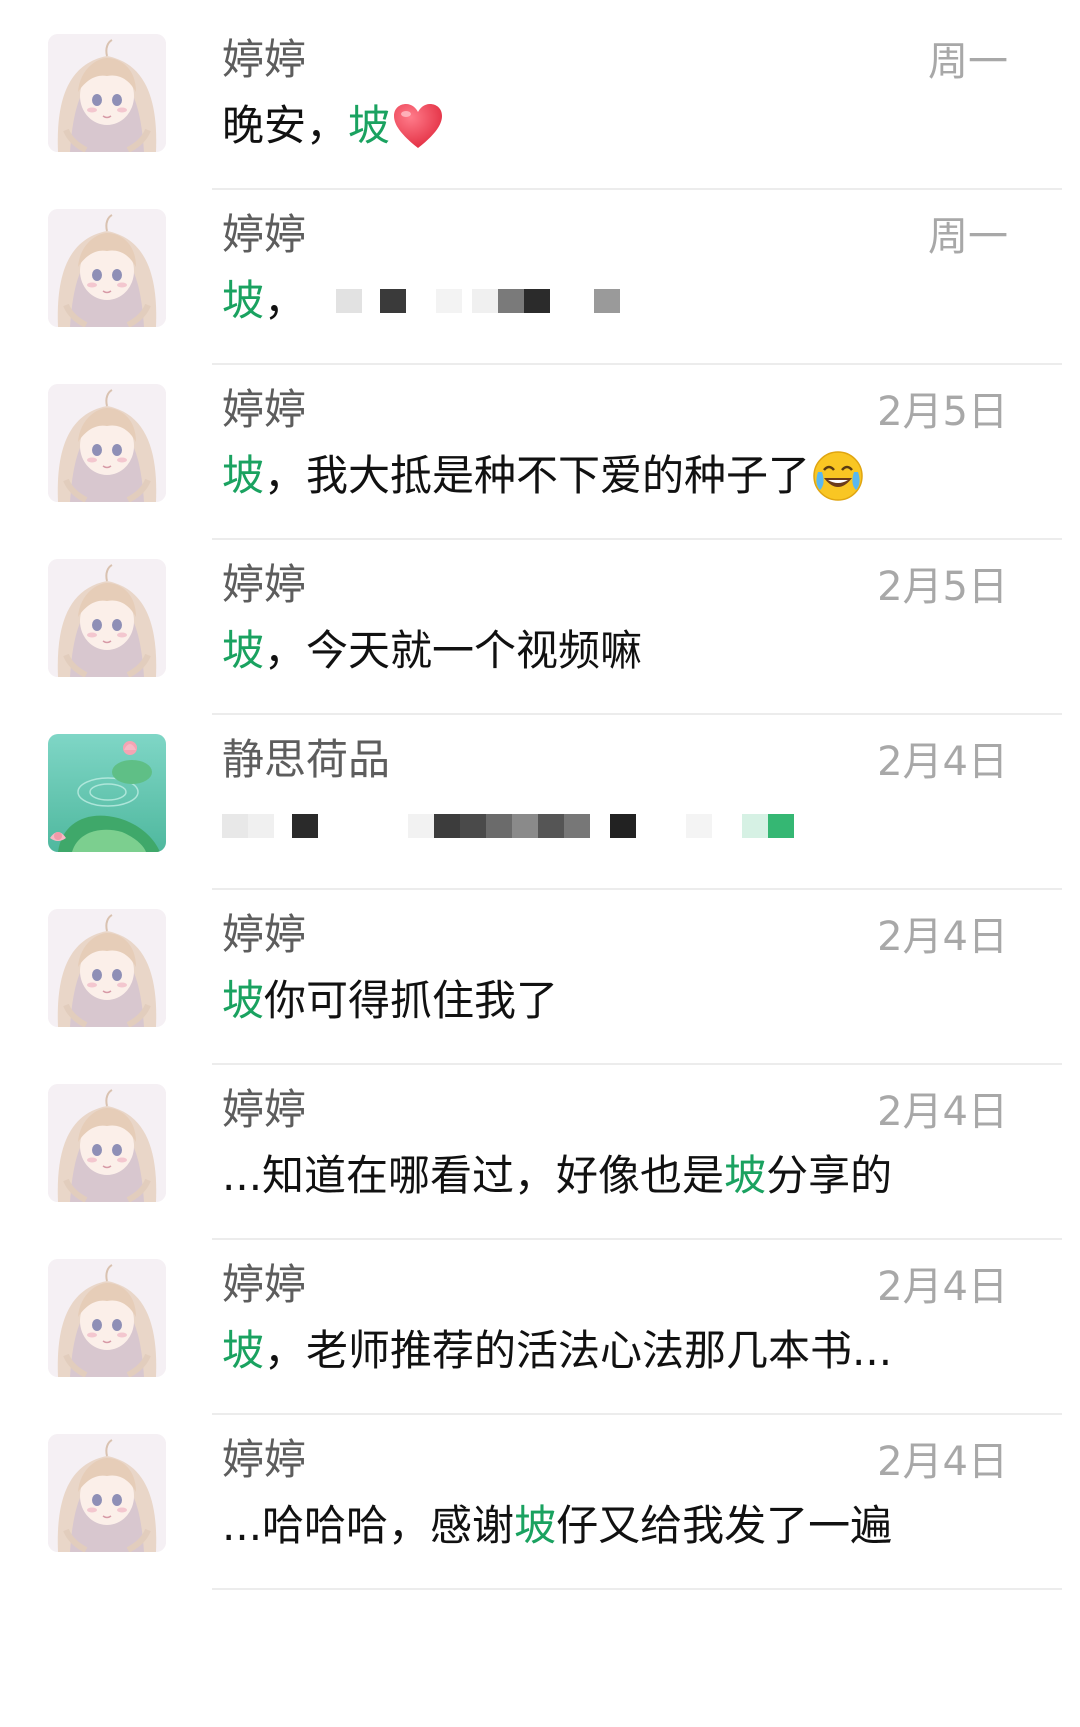 The image size is (1080, 1727). Describe the element at coordinates (107, 793) in the screenshot. I see `lotus-avatar-icon` at that location.